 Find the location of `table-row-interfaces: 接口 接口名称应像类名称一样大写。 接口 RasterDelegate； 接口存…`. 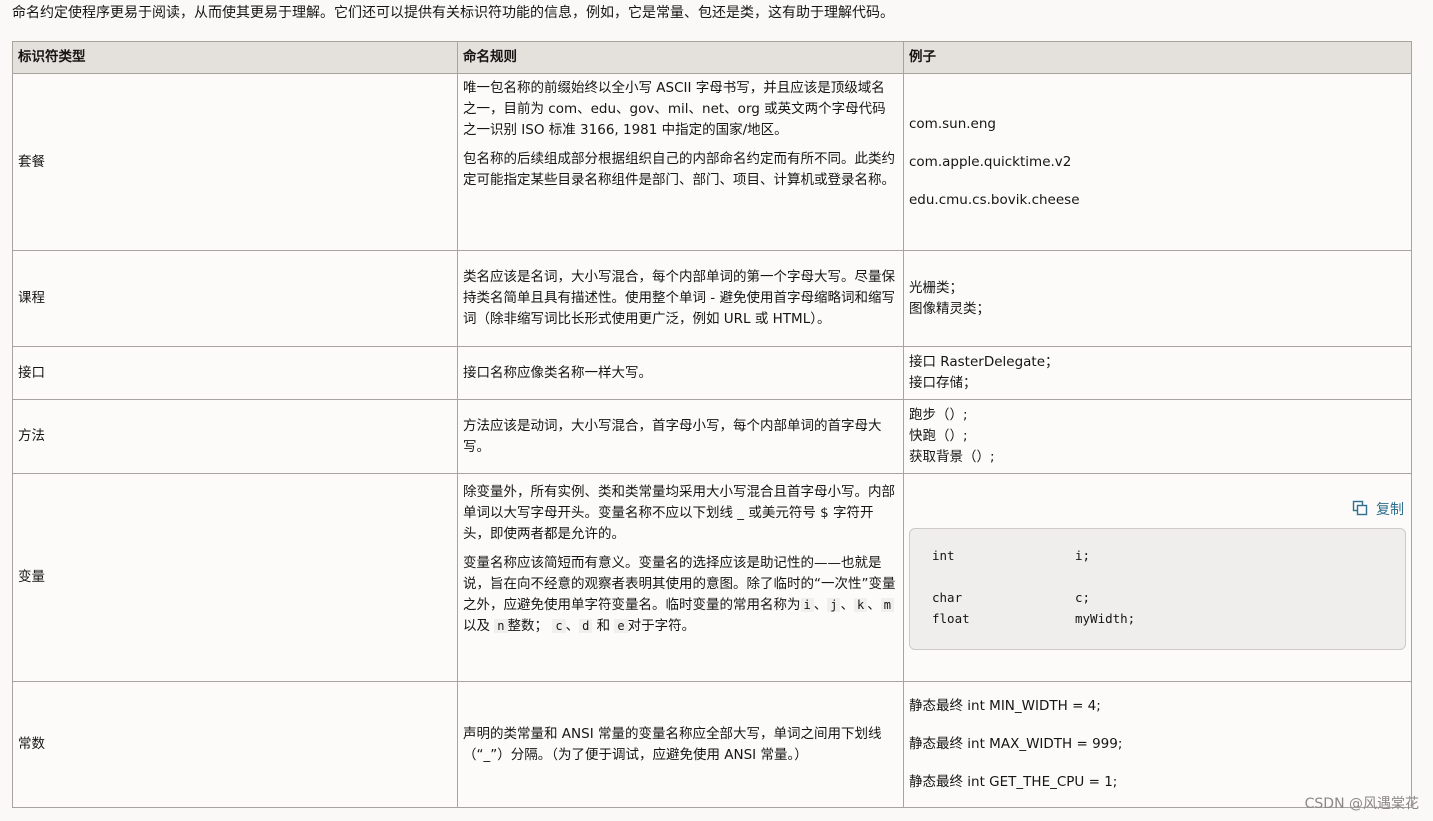

table-row-interfaces: 接口 接口名称应像类名称一样大写。 接口 RasterDelegate； 接口存… is located at coordinates (712, 373).